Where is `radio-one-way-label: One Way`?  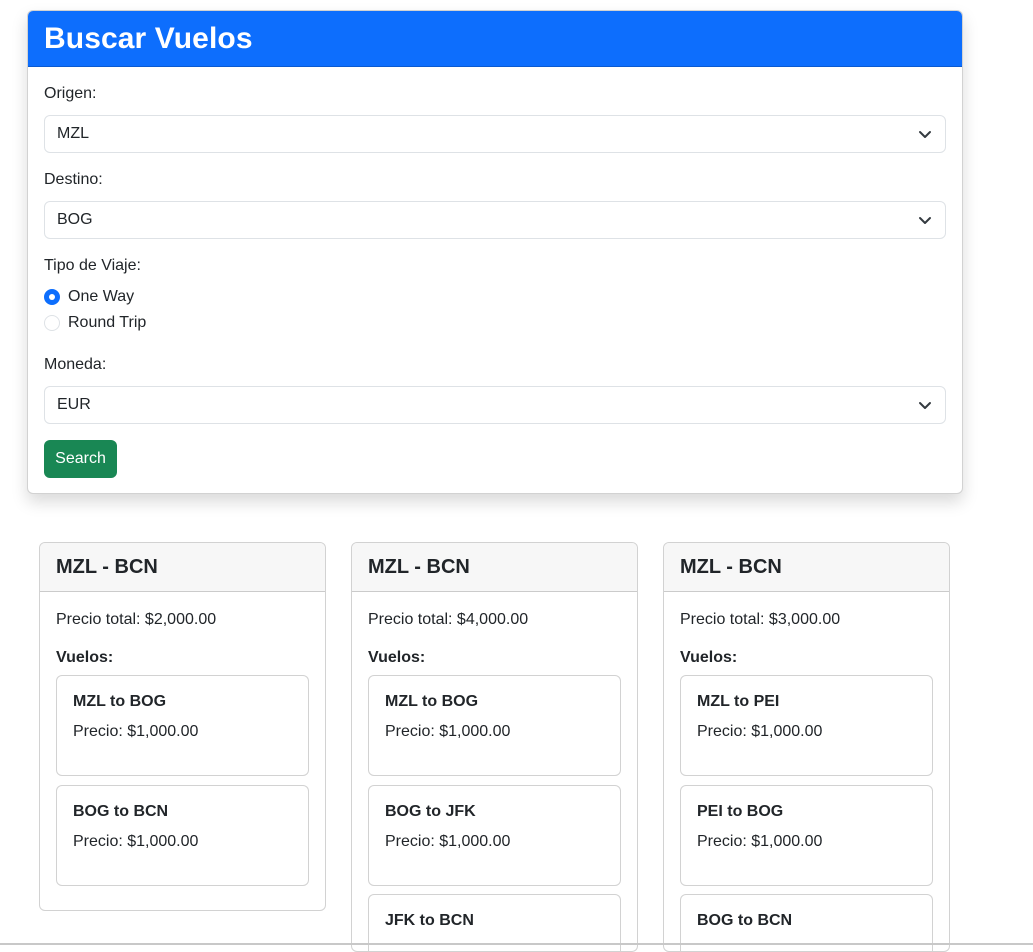
radio-one-way-label: One Way is located at coordinates (101, 296).